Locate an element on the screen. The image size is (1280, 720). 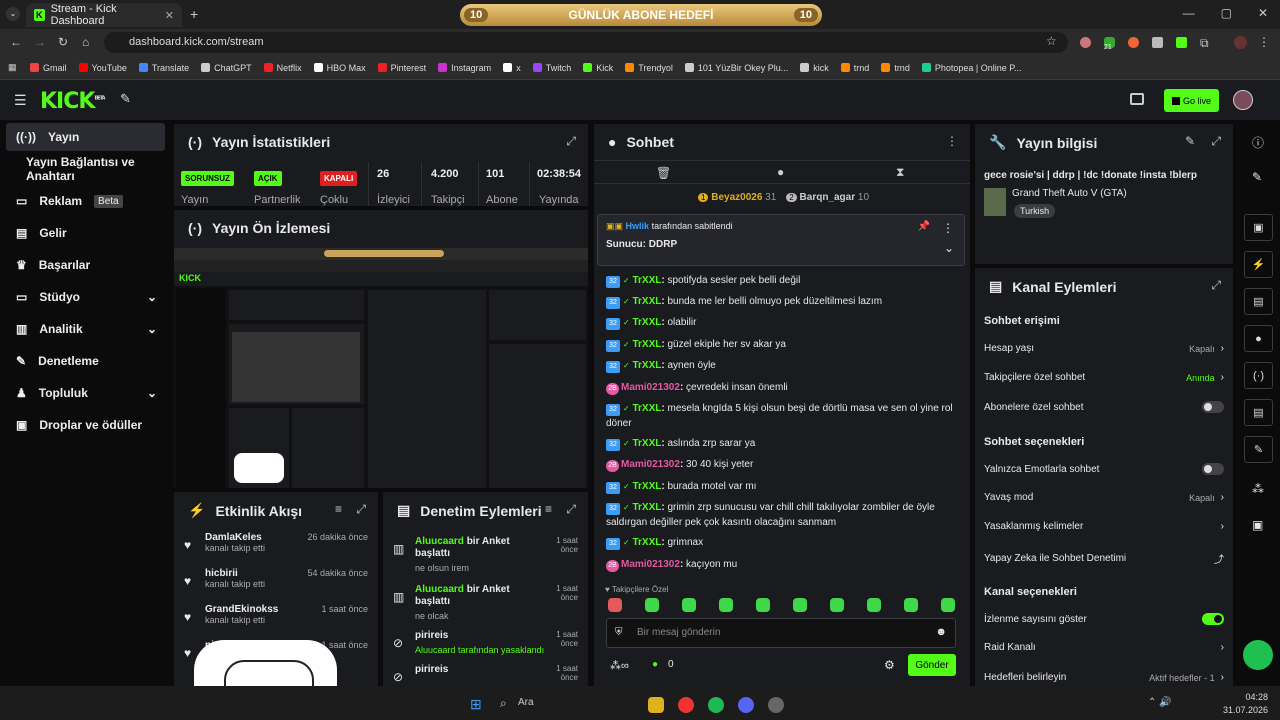
sidebar-item-reklam: ▭ Reklam Beta is located at coordinates (85, 201).